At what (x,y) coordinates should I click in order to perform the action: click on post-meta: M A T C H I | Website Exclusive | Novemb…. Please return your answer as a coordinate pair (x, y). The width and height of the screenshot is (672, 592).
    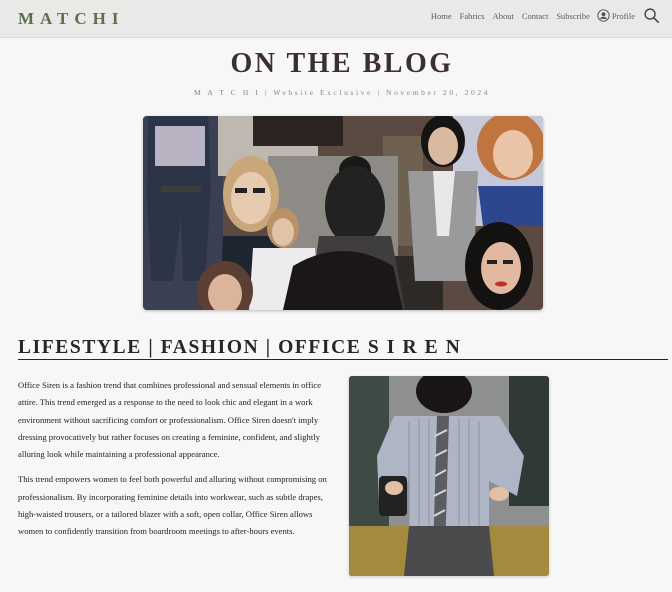
    Looking at the image, I should click on (342, 92).